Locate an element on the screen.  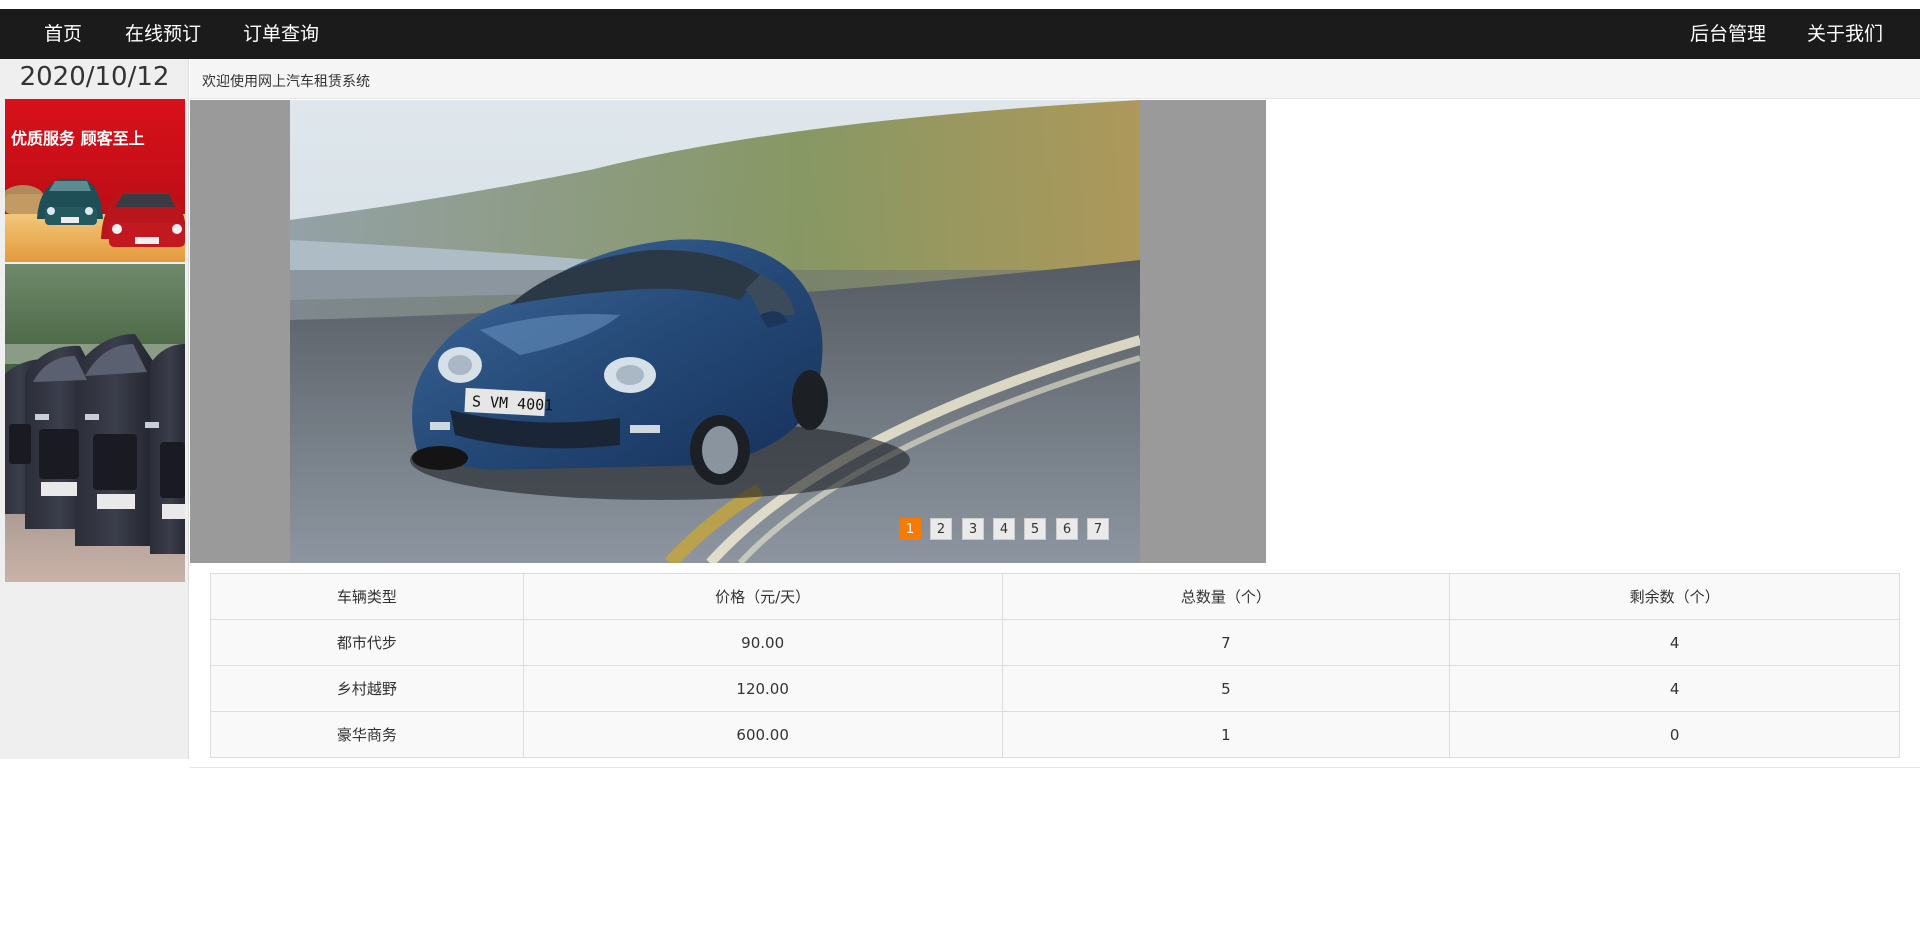
carousel-page-4: 4 is located at coordinates (1004, 529).